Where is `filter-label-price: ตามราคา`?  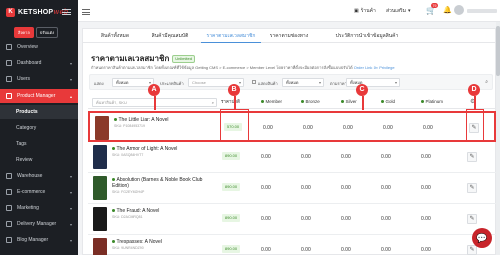
filter-label-price: ตามราคา is located at coordinates (338, 83).